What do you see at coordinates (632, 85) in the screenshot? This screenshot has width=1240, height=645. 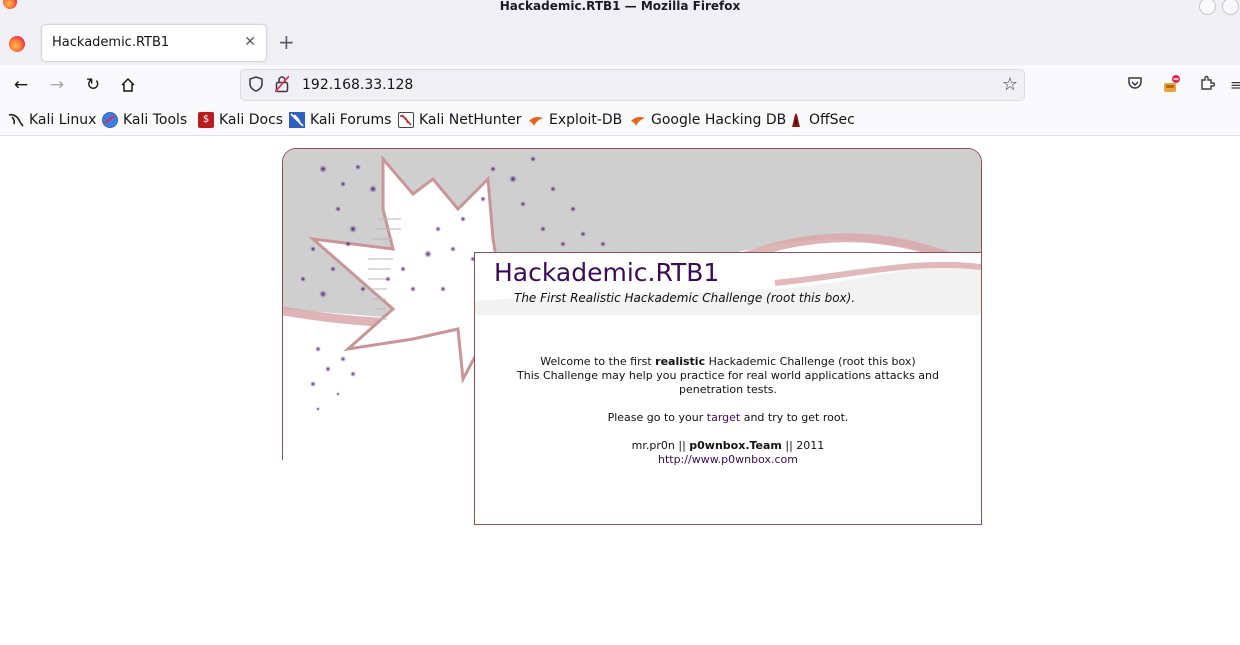 I see `url-bar: 192.168.33.128 ☆` at bounding box center [632, 85].